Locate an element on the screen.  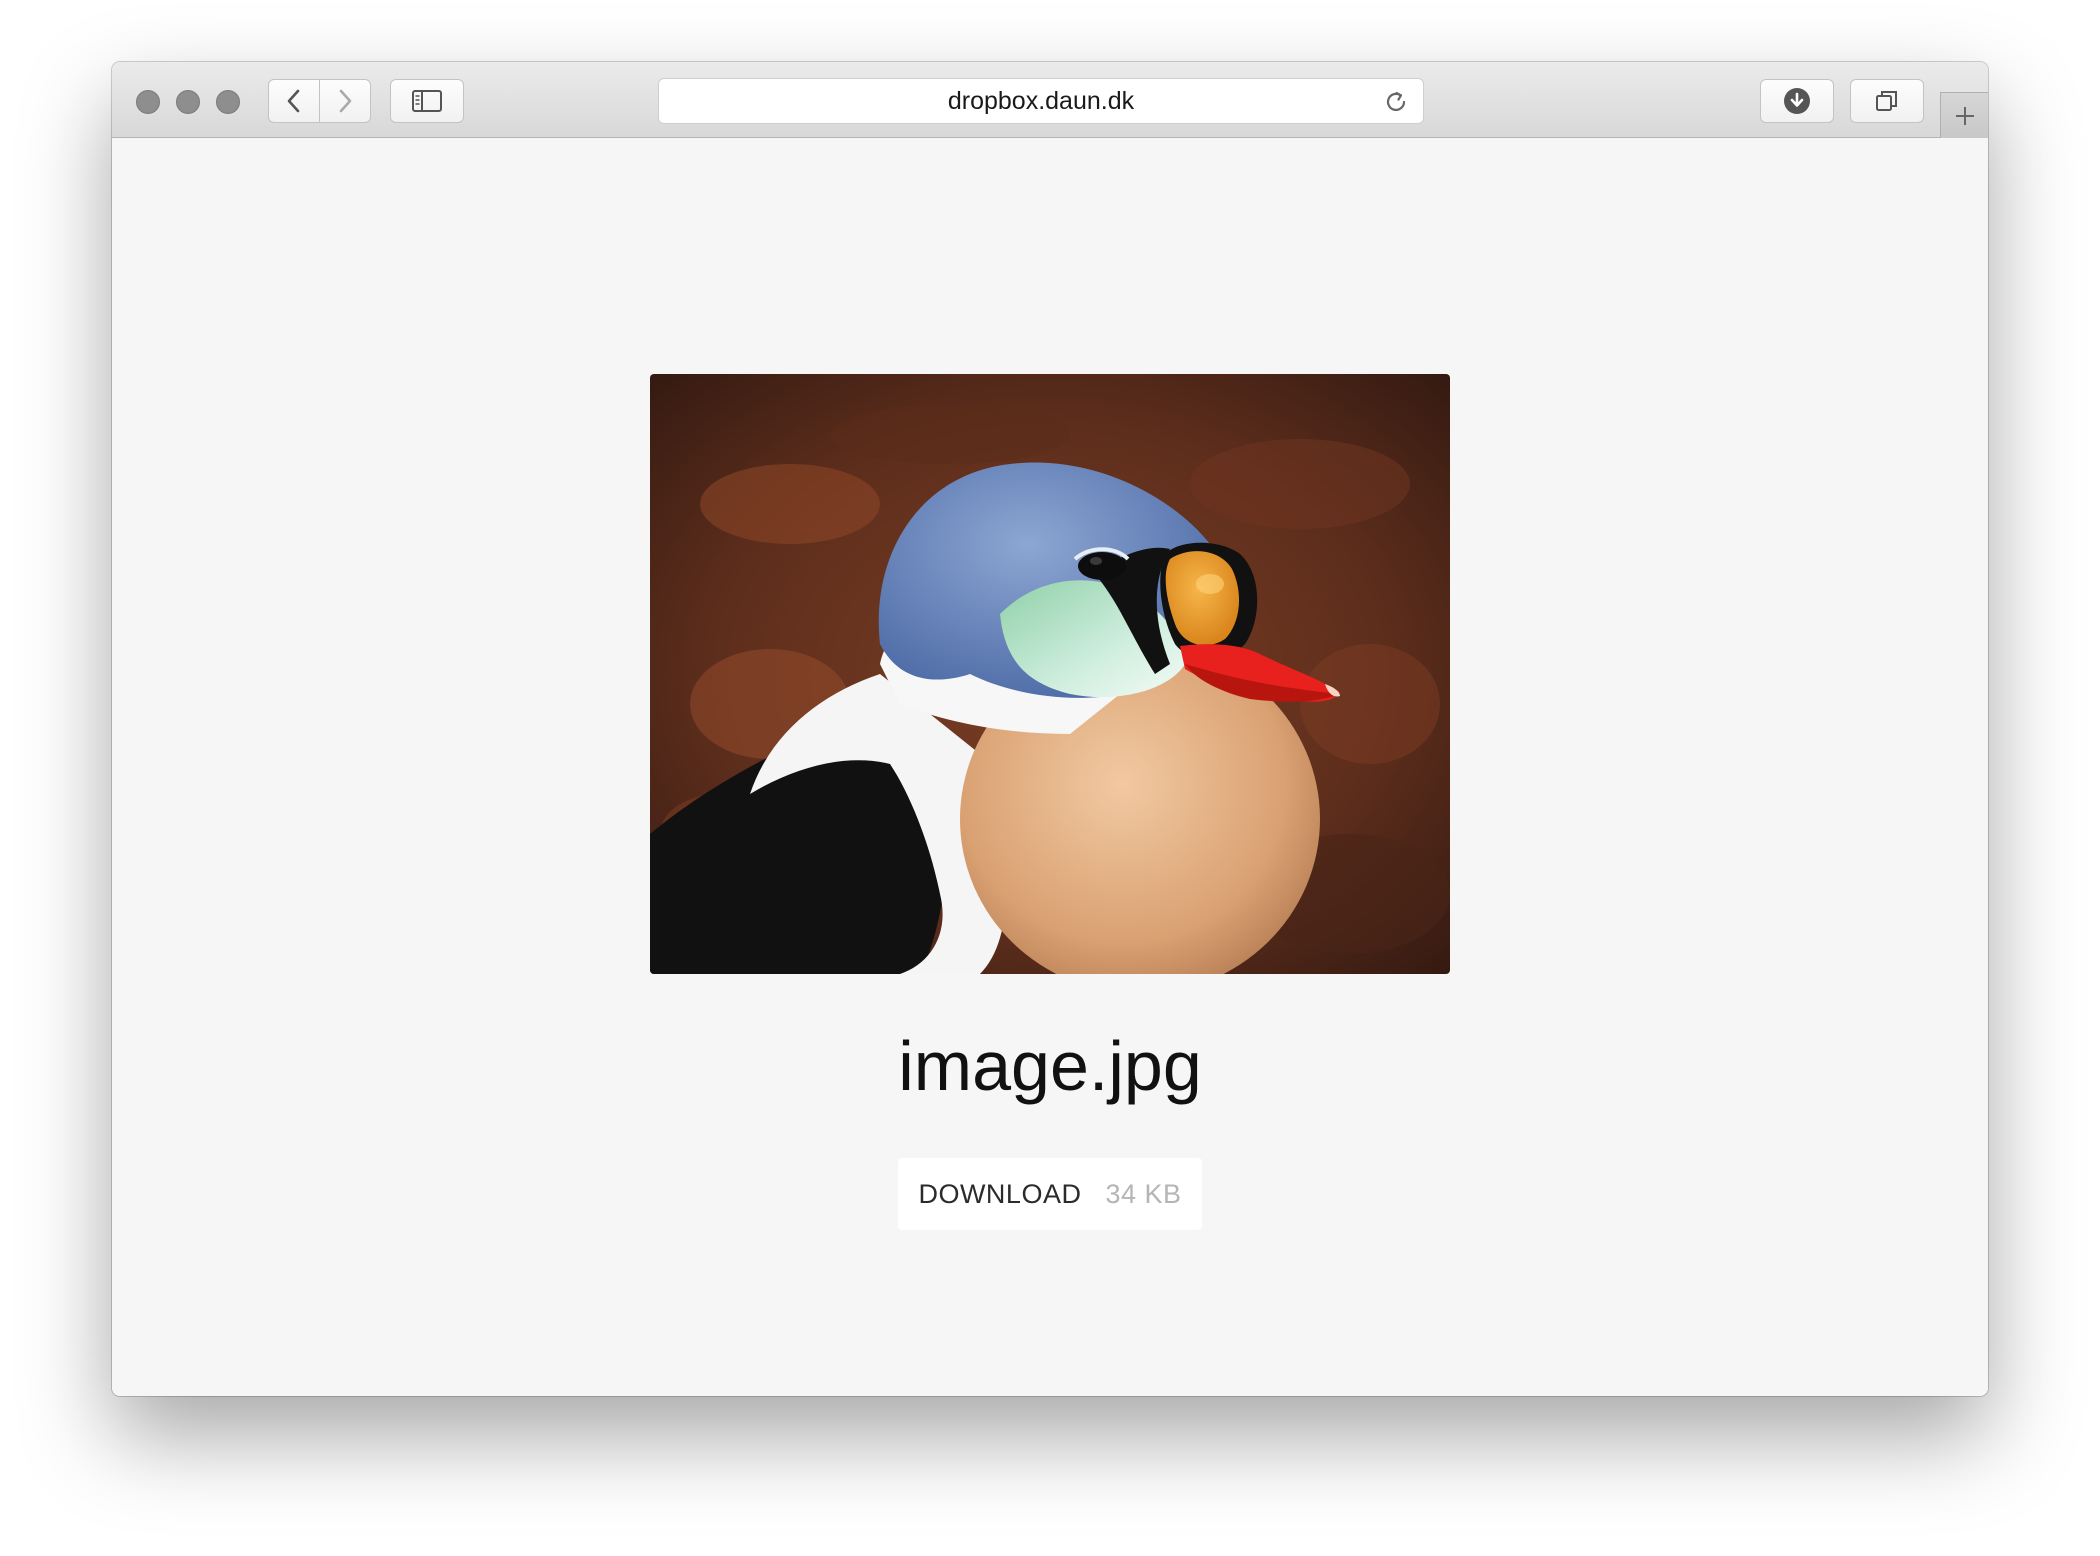
sidebar-icon is located at coordinates (427, 101).